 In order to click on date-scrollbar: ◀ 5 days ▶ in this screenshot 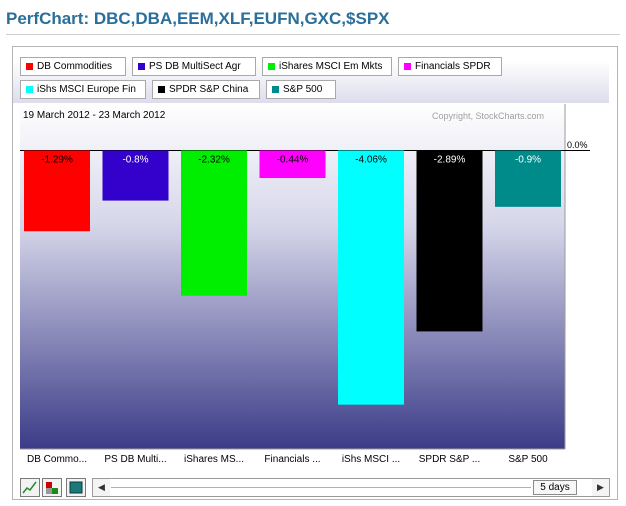, I will do `click(351, 487)`.